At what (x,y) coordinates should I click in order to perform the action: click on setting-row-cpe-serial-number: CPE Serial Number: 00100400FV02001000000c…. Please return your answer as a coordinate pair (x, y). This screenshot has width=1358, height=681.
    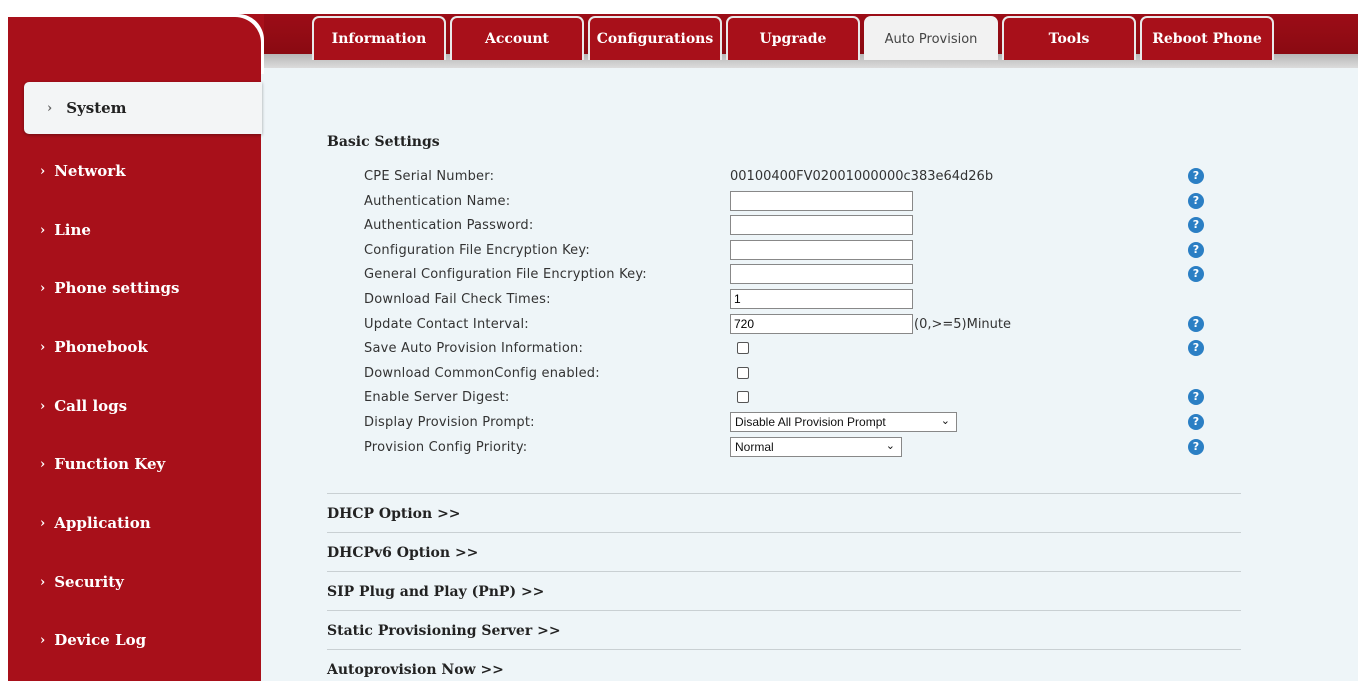
    Looking at the image, I should click on (761, 178).